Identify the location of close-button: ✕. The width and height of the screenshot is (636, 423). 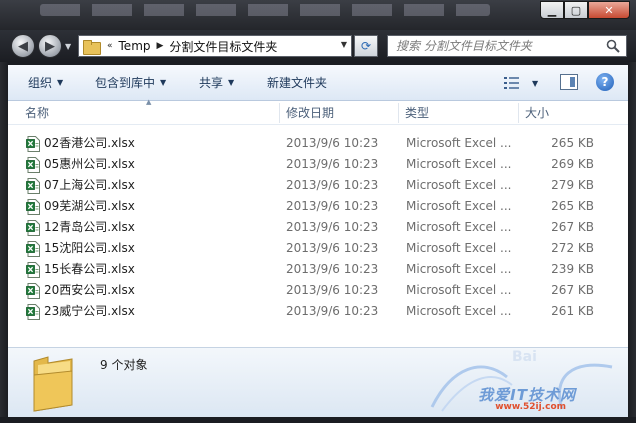
(609, 10).